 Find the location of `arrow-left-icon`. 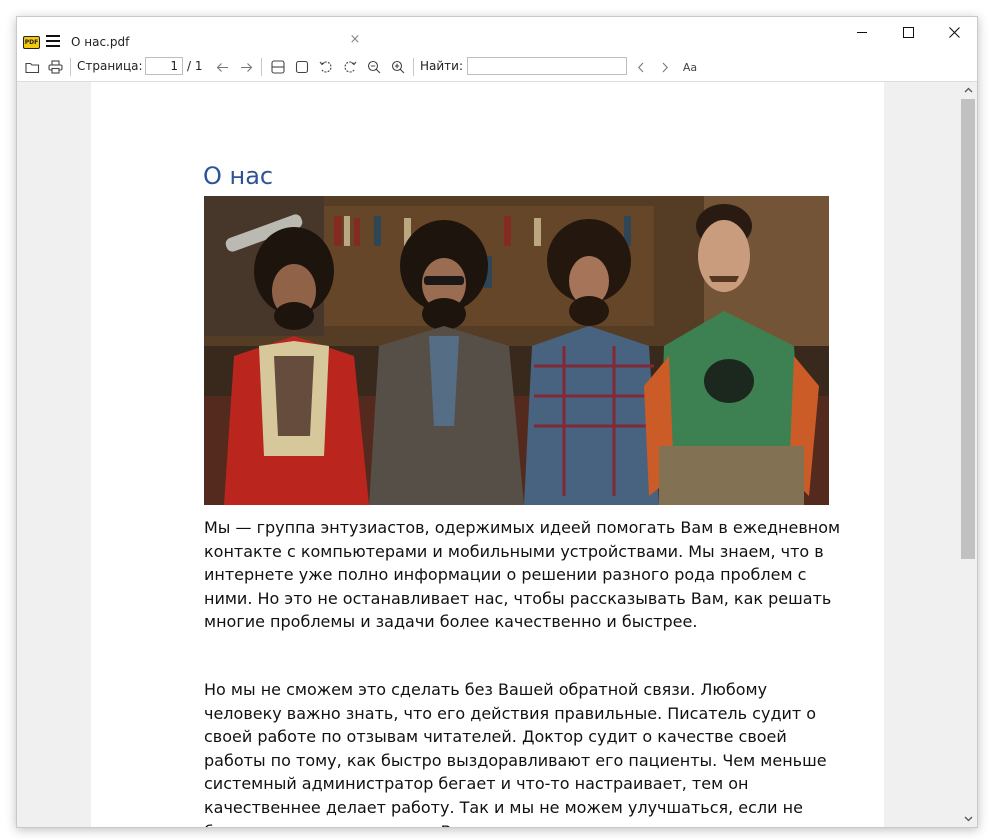

arrow-left-icon is located at coordinates (222, 67).